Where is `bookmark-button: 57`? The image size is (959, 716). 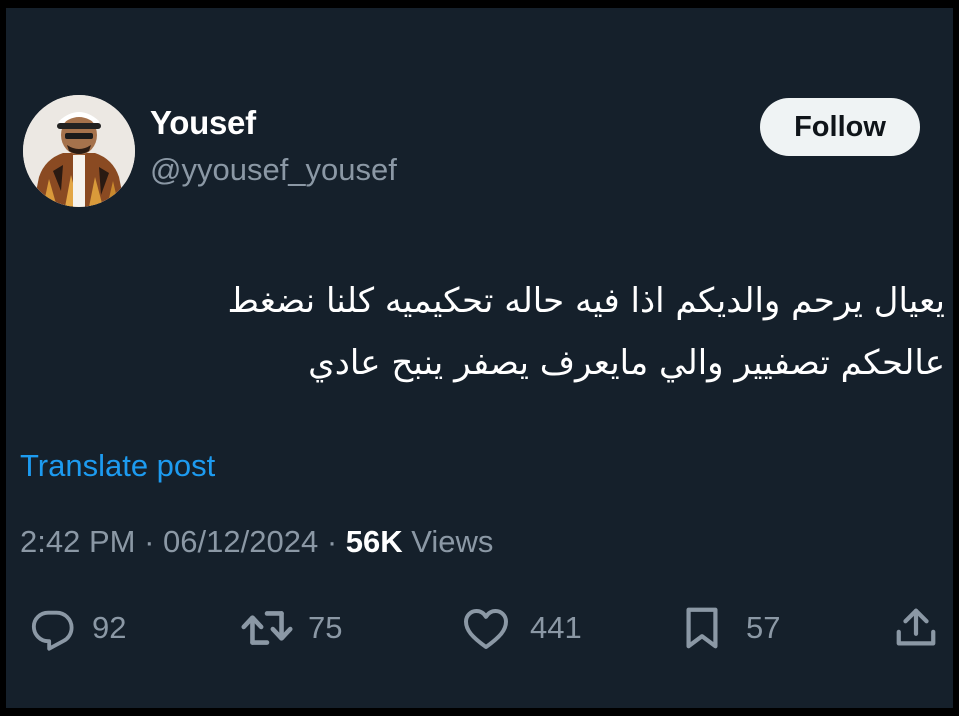 bookmark-button: 57 is located at coordinates (730, 628).